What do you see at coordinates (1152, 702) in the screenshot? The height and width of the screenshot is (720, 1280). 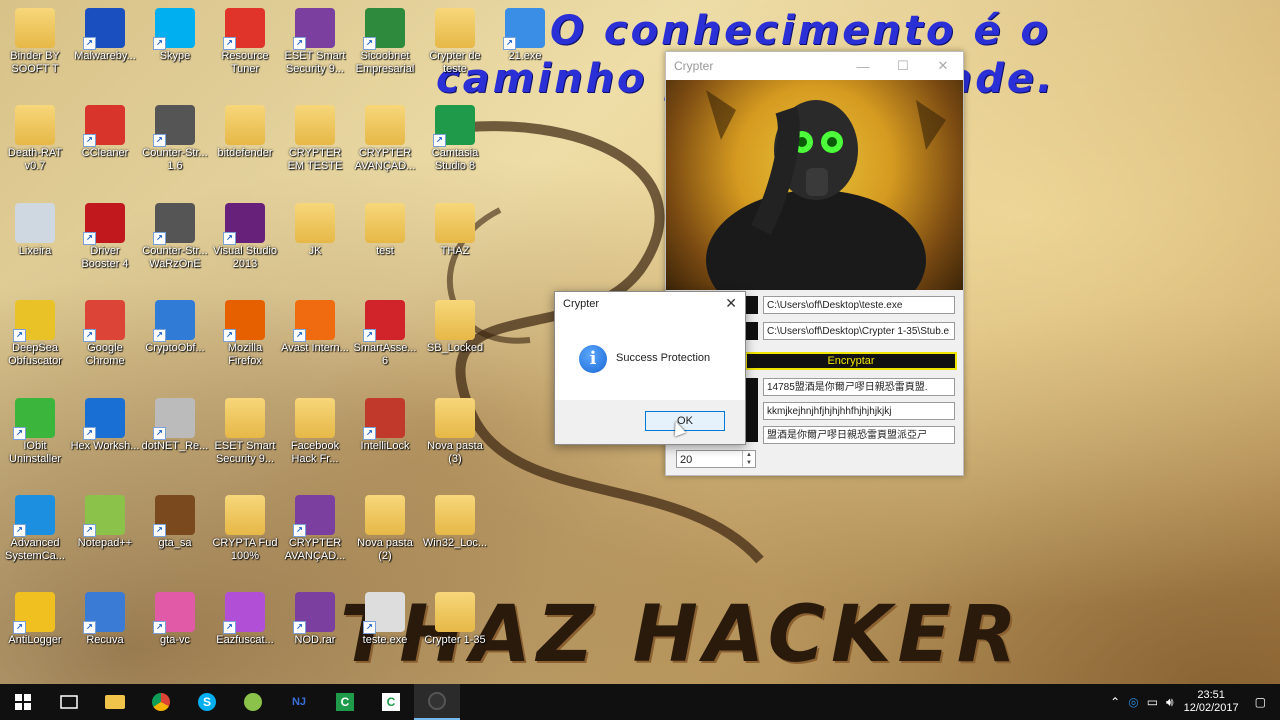 I see `network-icon: ▭` at bounding box center [1152, 702].